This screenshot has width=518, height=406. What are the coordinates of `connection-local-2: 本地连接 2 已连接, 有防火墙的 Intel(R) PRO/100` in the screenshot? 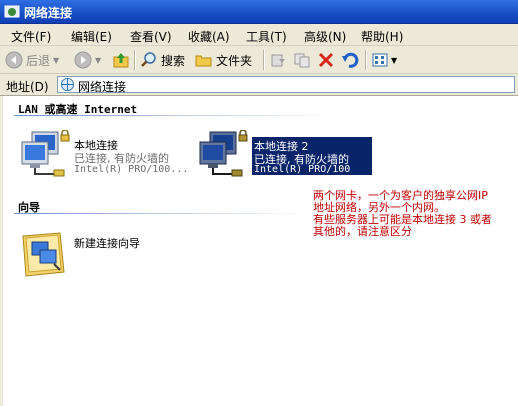 It's located at (288, 155).